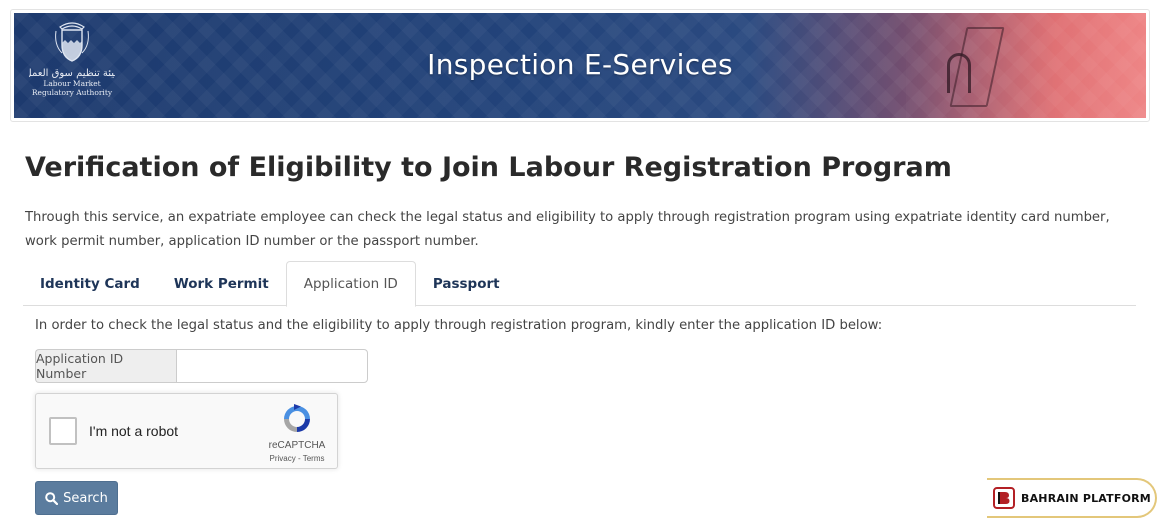  Describe the element at coordinates (272, 366) in the screenshot. I see `application-id-input` at that location.